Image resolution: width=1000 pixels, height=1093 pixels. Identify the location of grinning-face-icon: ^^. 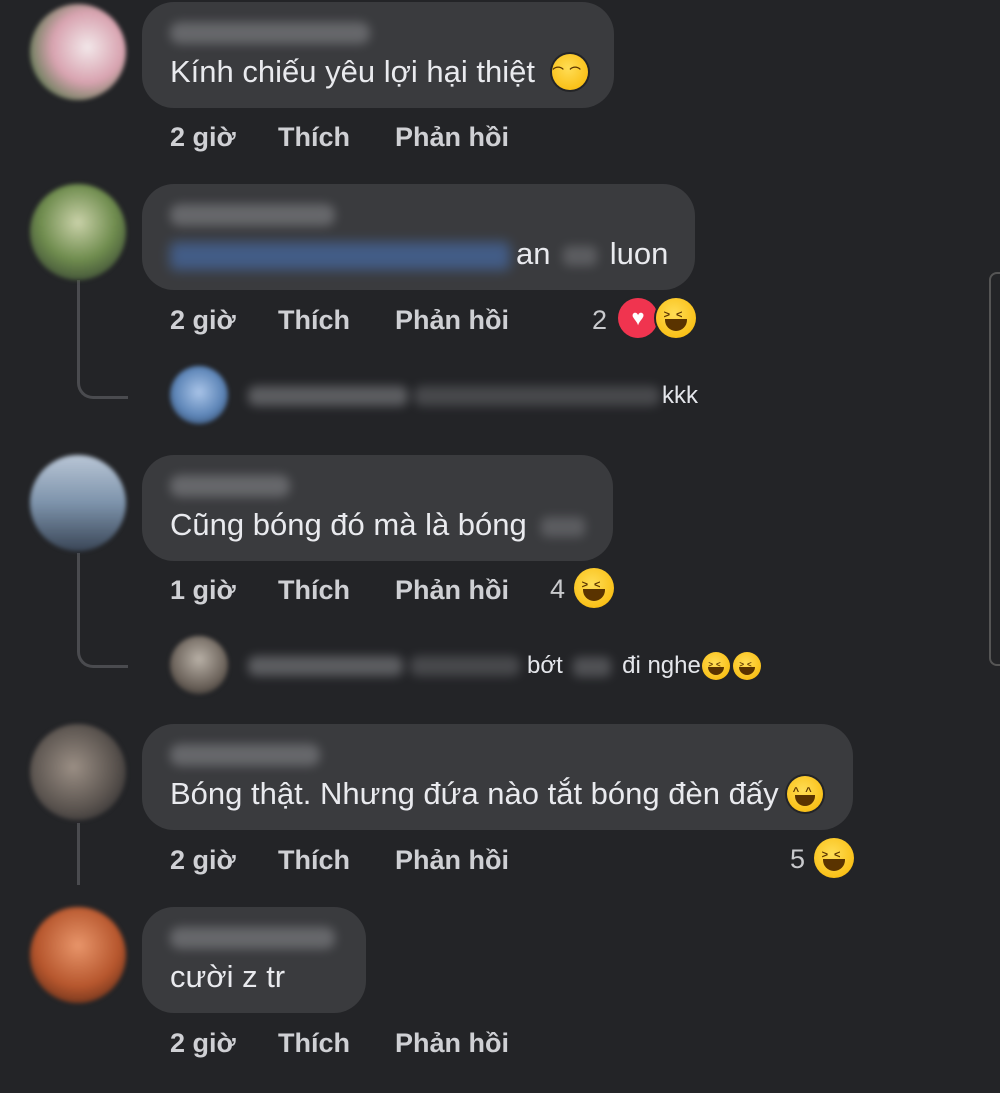
(805, 794).